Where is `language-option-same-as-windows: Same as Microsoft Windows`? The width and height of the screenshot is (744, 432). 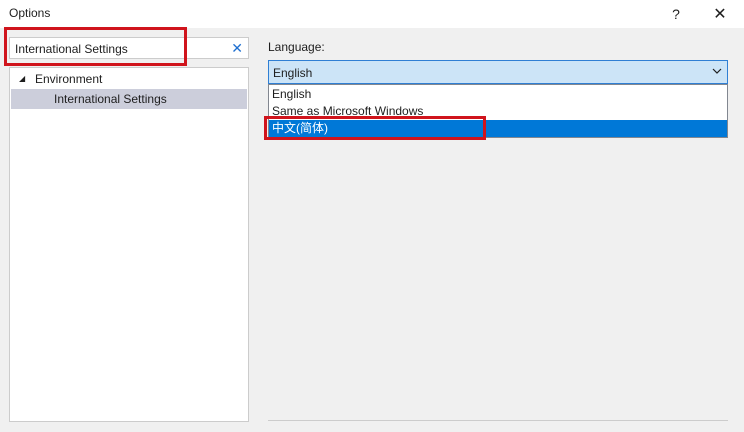
language-option-same-as-windows: Same as Microsoft Windows is located at coordinates (498, 111).